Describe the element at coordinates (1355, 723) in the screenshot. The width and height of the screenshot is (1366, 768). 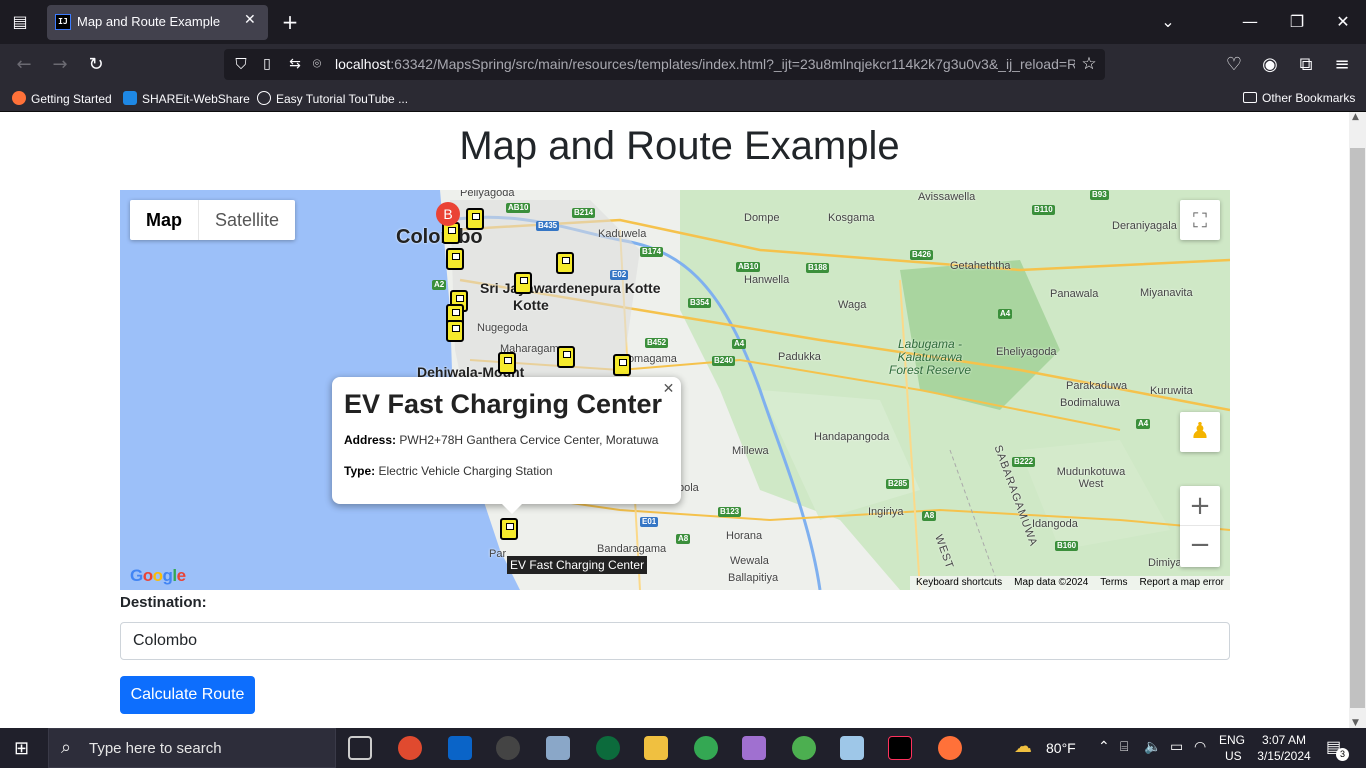
I see `scroll-down-icon: ▼` at that location.